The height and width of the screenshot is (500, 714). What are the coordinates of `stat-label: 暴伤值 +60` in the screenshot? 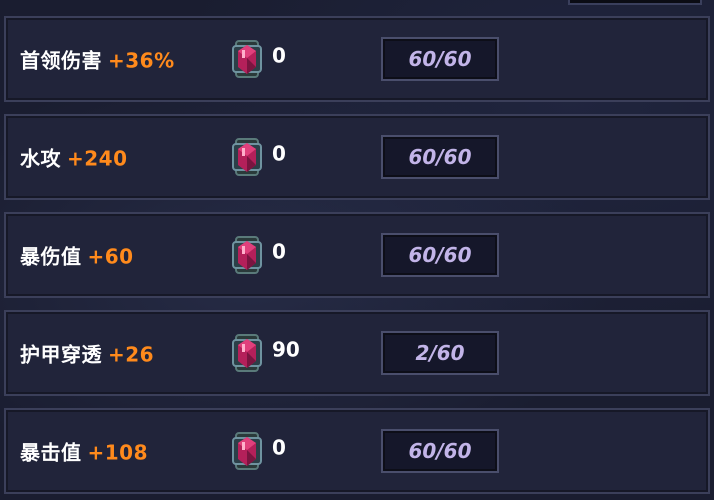 It's located at (77, 255).